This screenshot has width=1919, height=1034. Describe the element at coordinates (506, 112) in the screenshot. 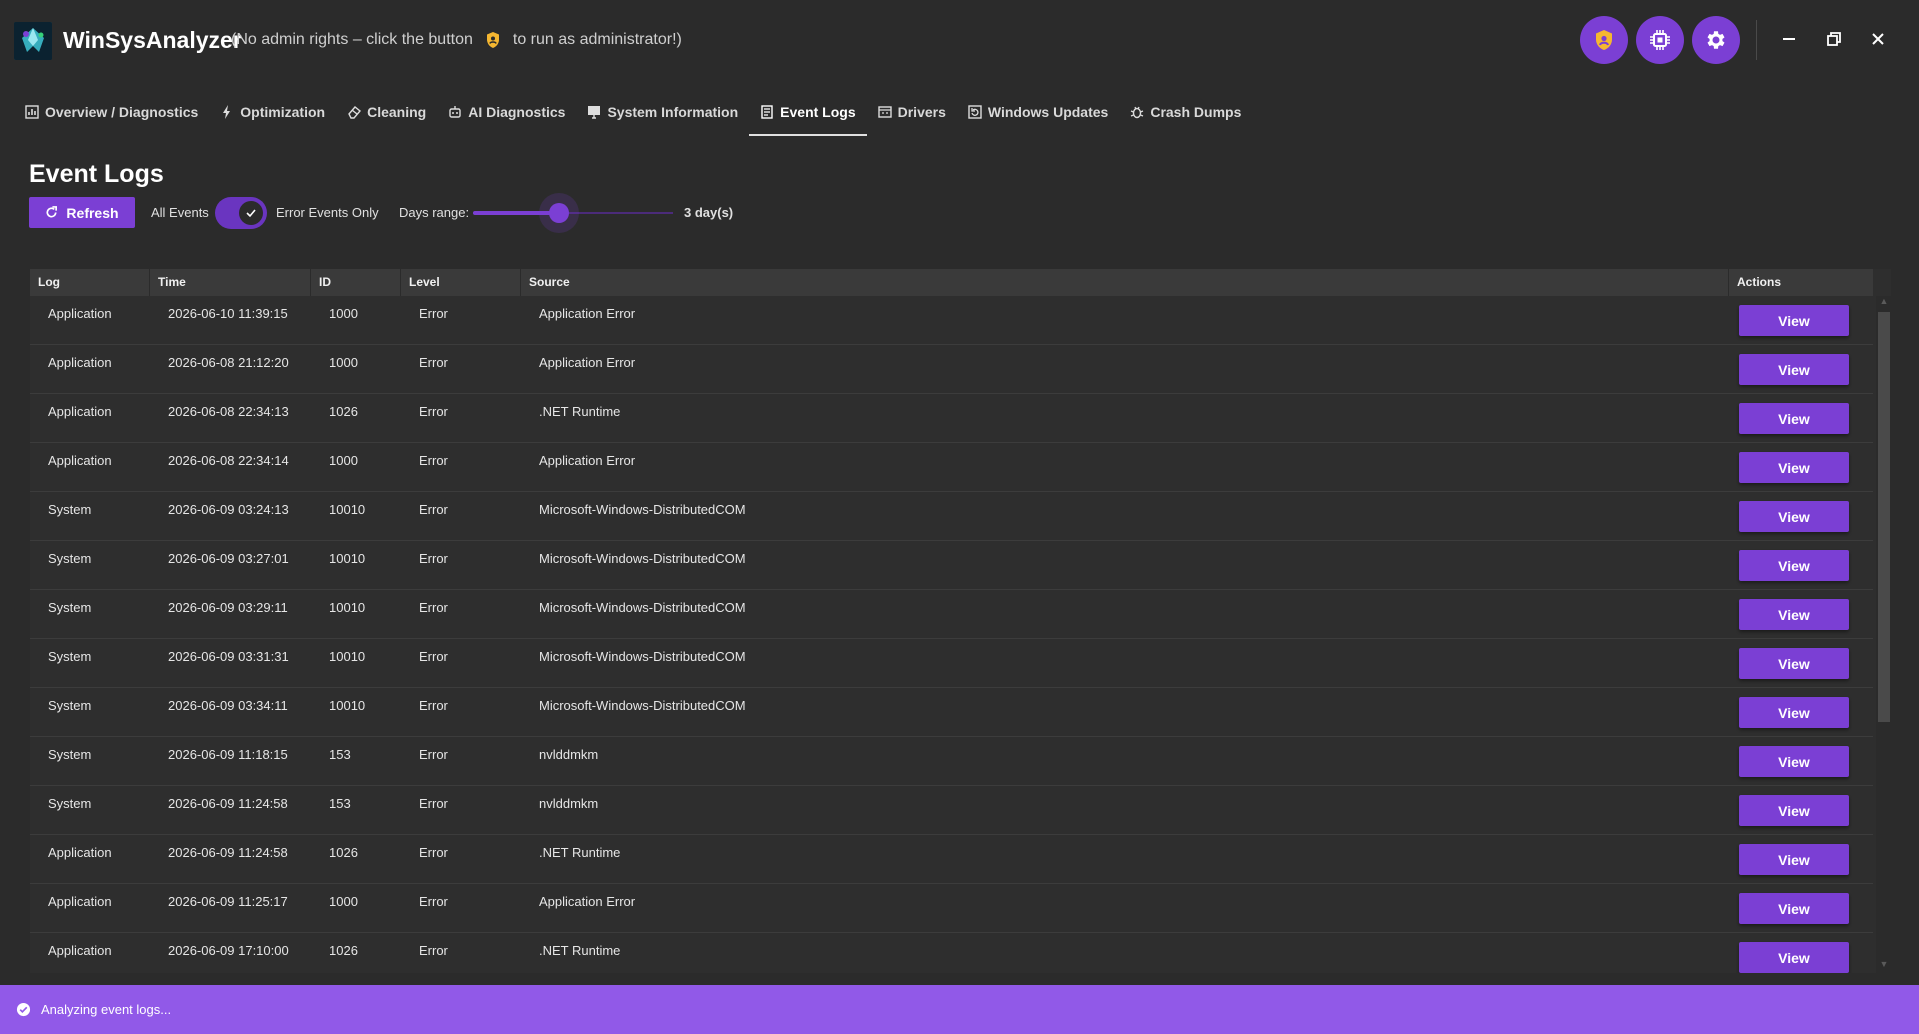

I see `tab-ai-diagnostics: AI Diagnostics` at that location.